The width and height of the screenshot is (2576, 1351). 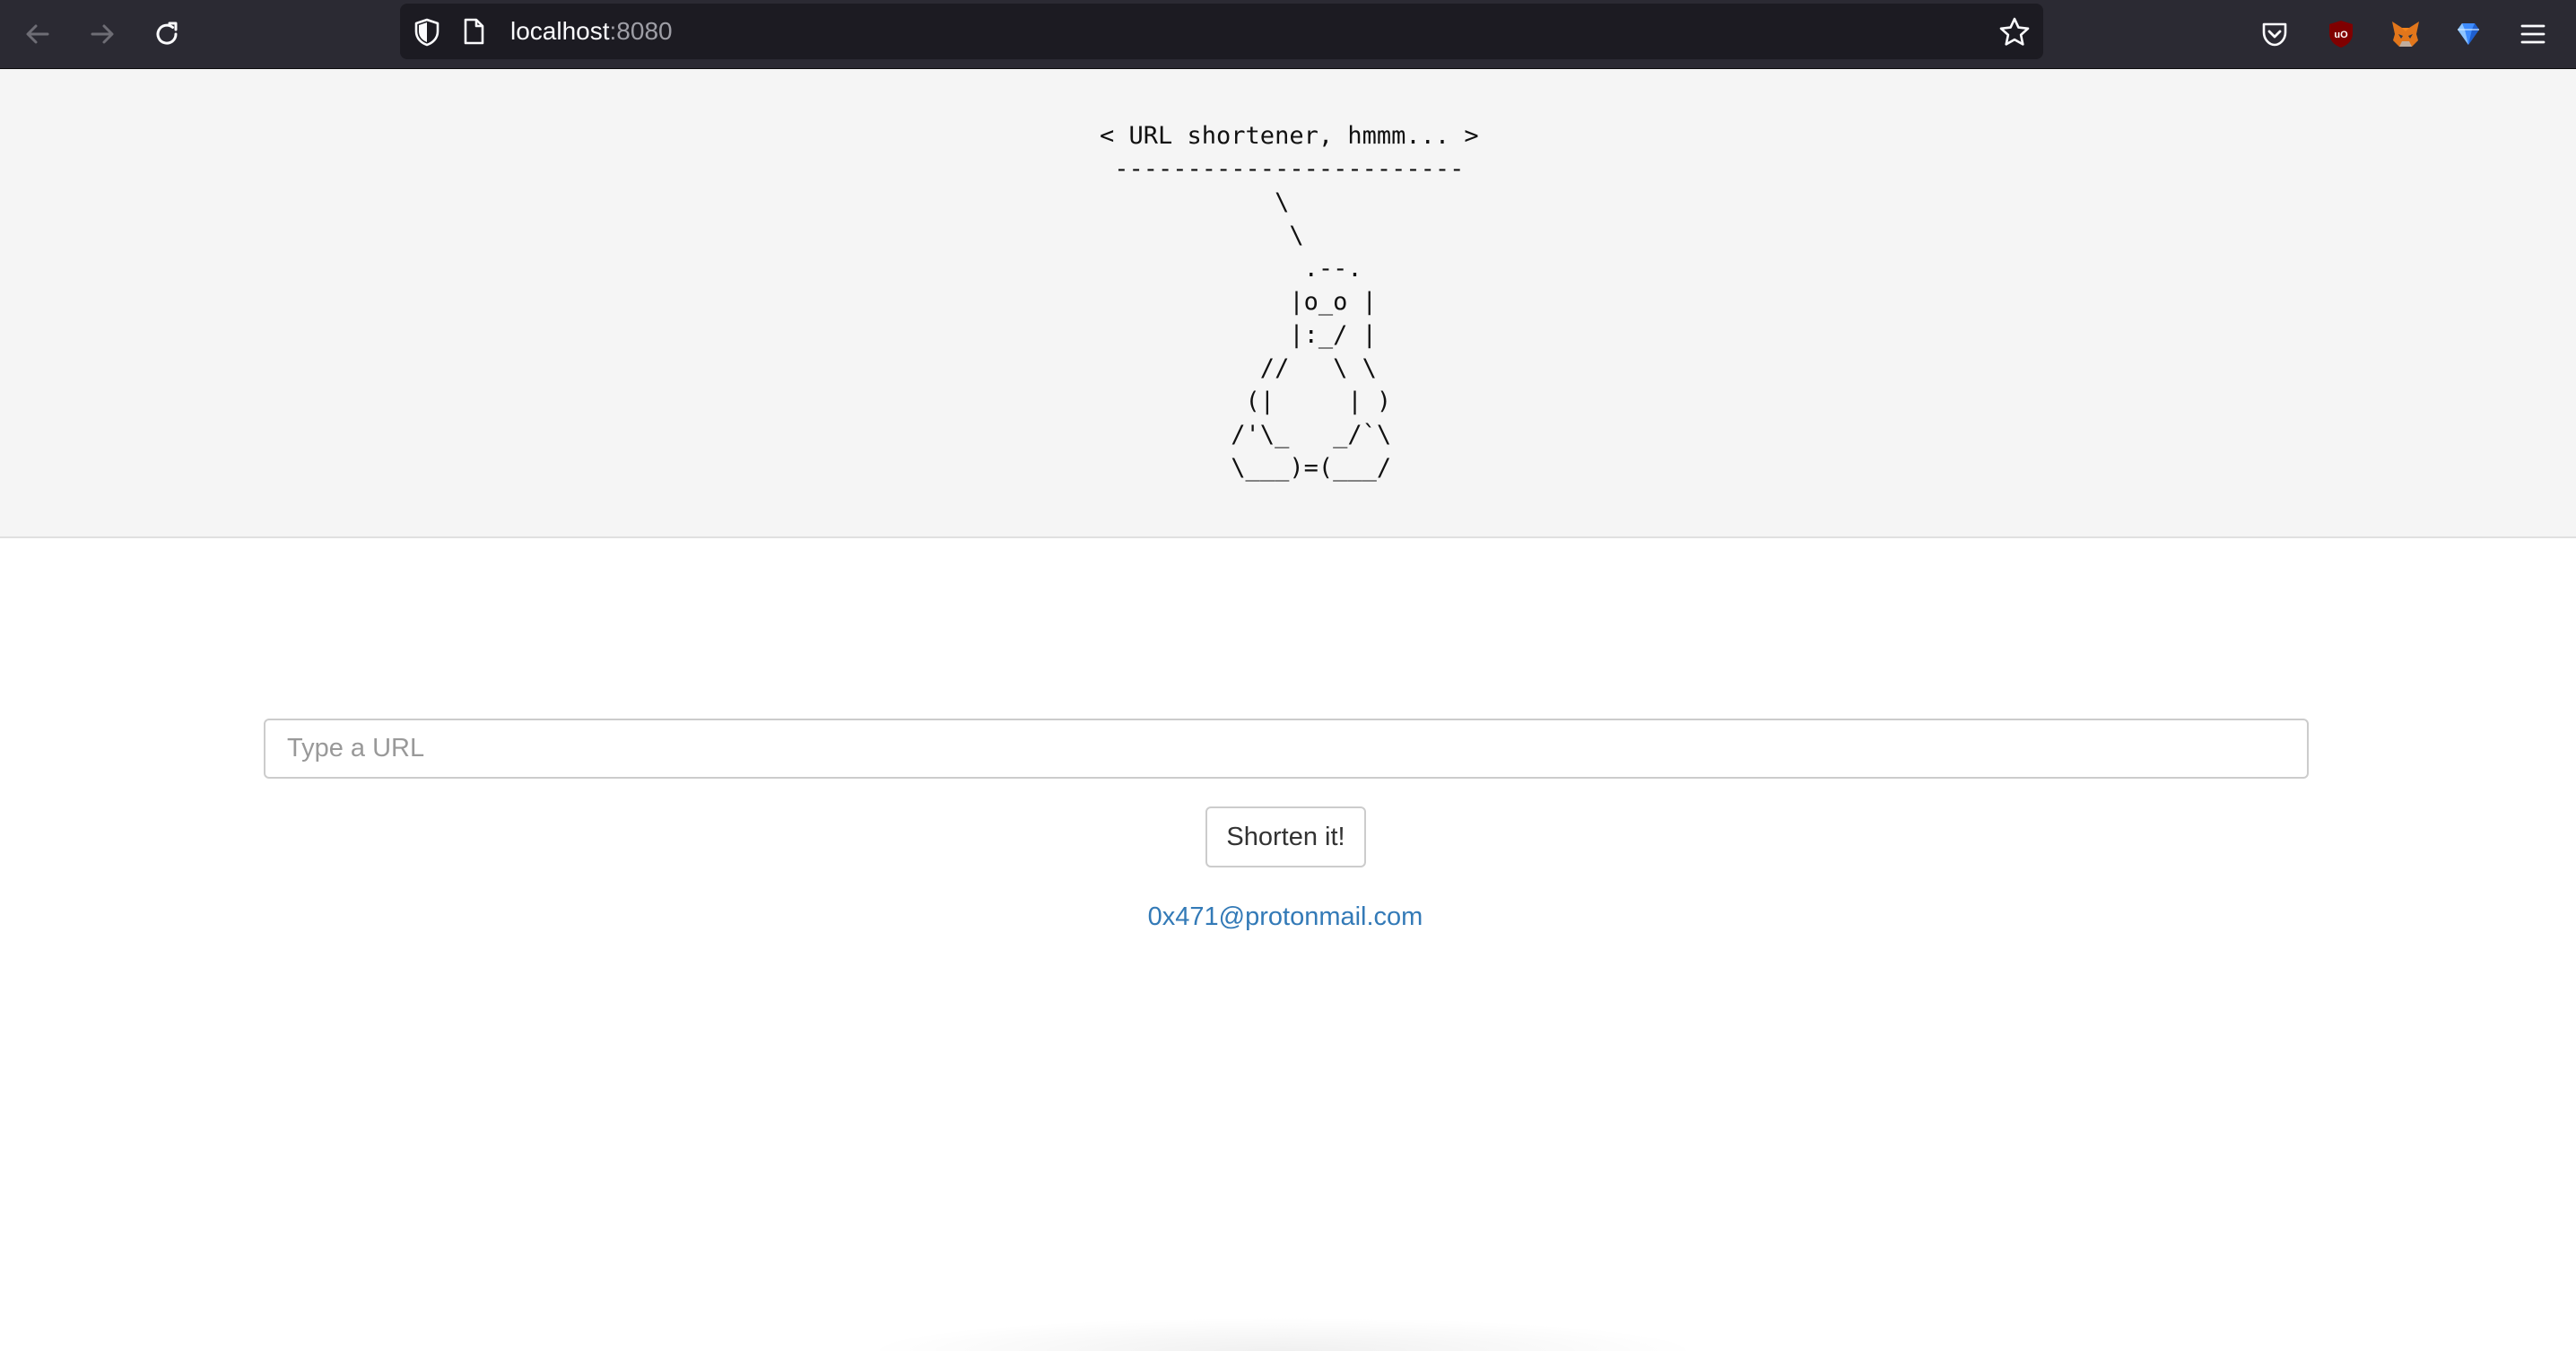 What do you see at coordinates (2014, 32) in the screenshot?
I see `bookmark-star-icon` at bounding box center [2014, 32].